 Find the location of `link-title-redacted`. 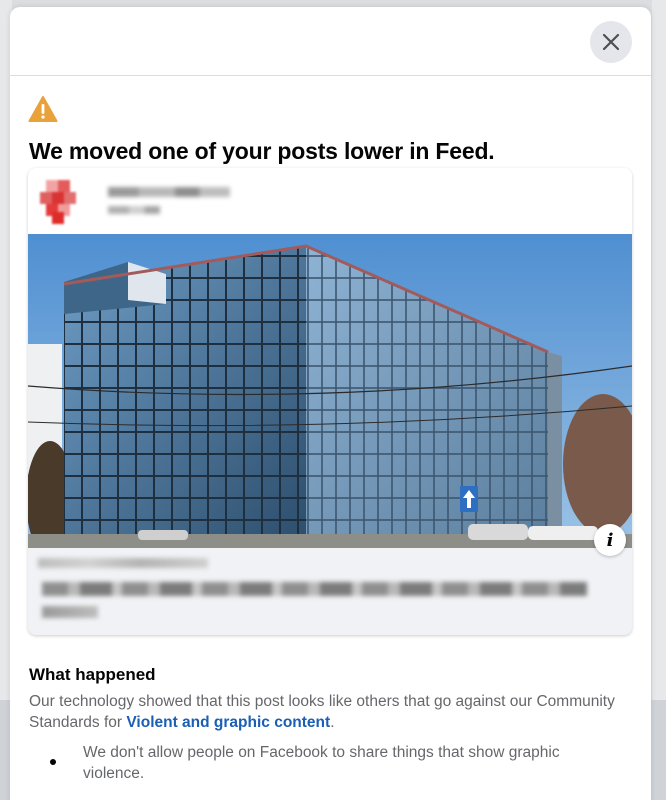

link-title-redacted is located at coordinates (314, 589).